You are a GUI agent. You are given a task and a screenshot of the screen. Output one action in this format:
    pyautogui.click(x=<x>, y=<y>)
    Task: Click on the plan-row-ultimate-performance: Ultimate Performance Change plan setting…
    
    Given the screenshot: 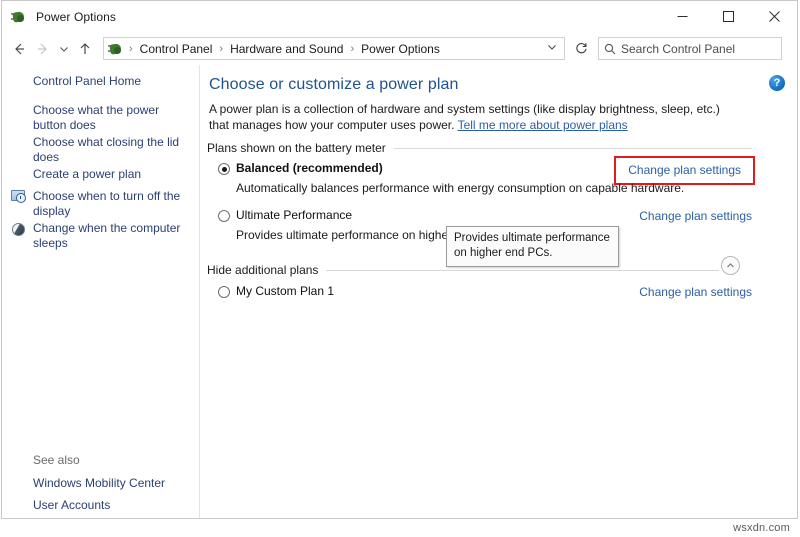 What is the action you would take?
    pyautogui.click(x=479, y=225)
    